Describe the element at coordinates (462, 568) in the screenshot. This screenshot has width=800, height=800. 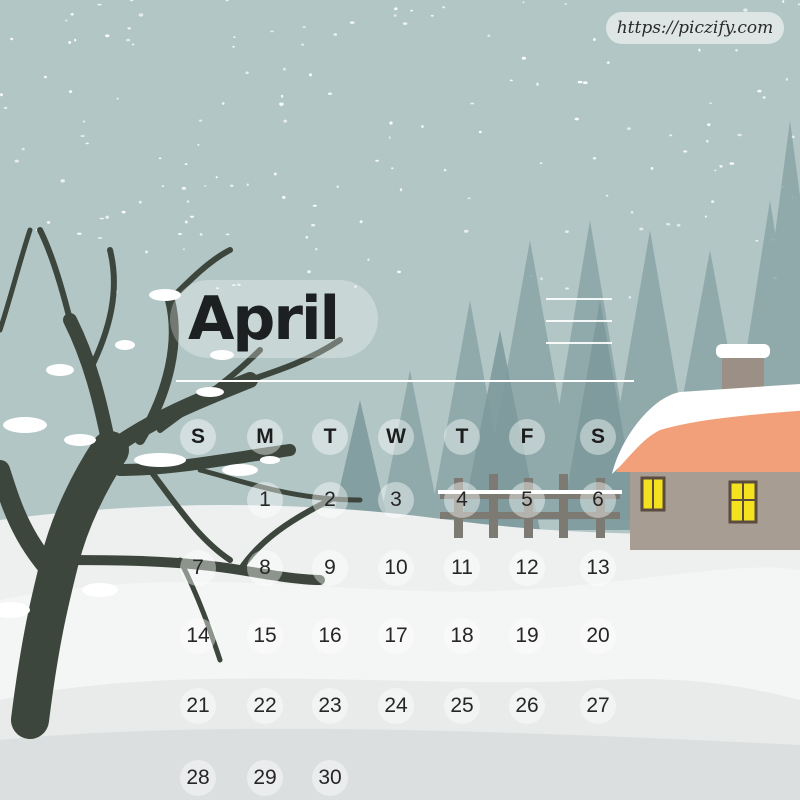
I see `calendar-day: 11` at that location.